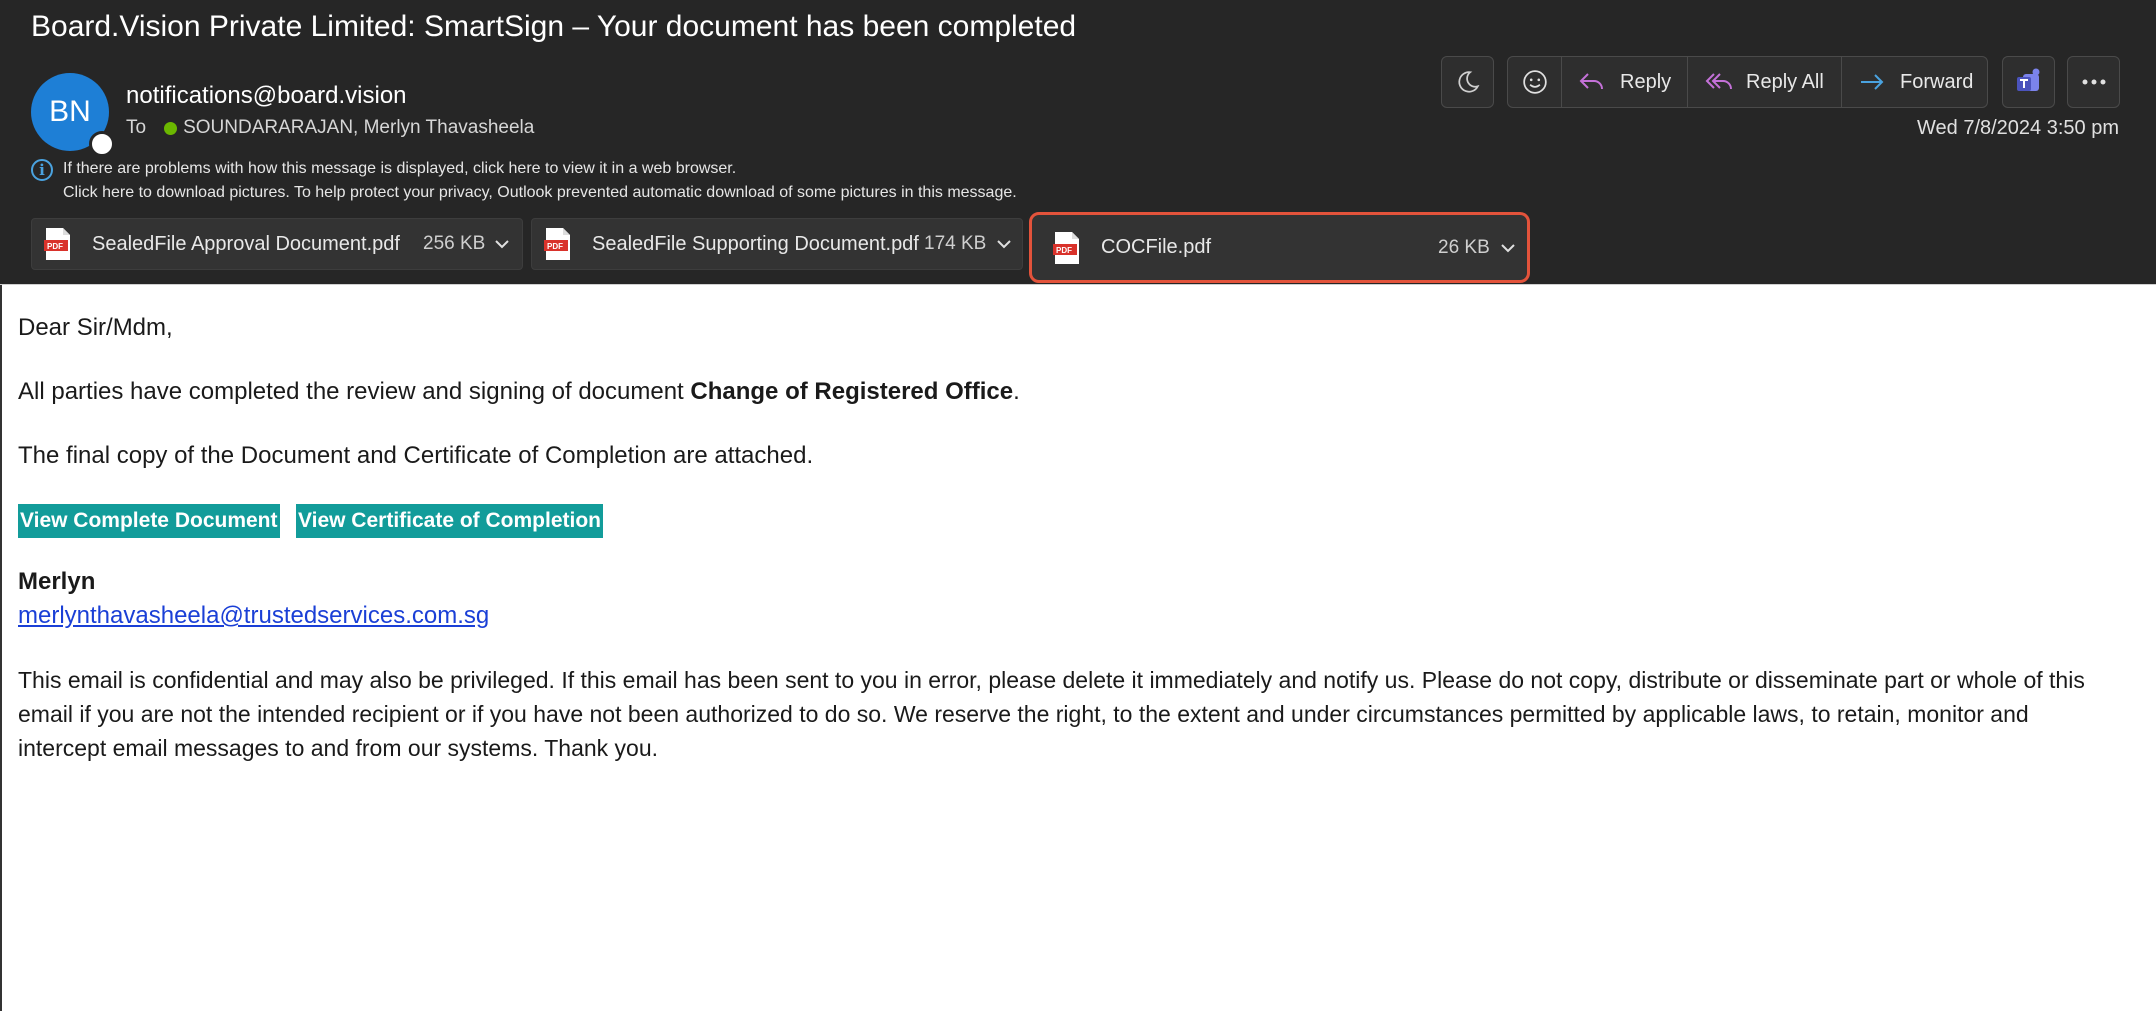 The image size is (2156, 1011). I want to click on view-certificate-button: View Certificate of Completion, so click(449, 521).